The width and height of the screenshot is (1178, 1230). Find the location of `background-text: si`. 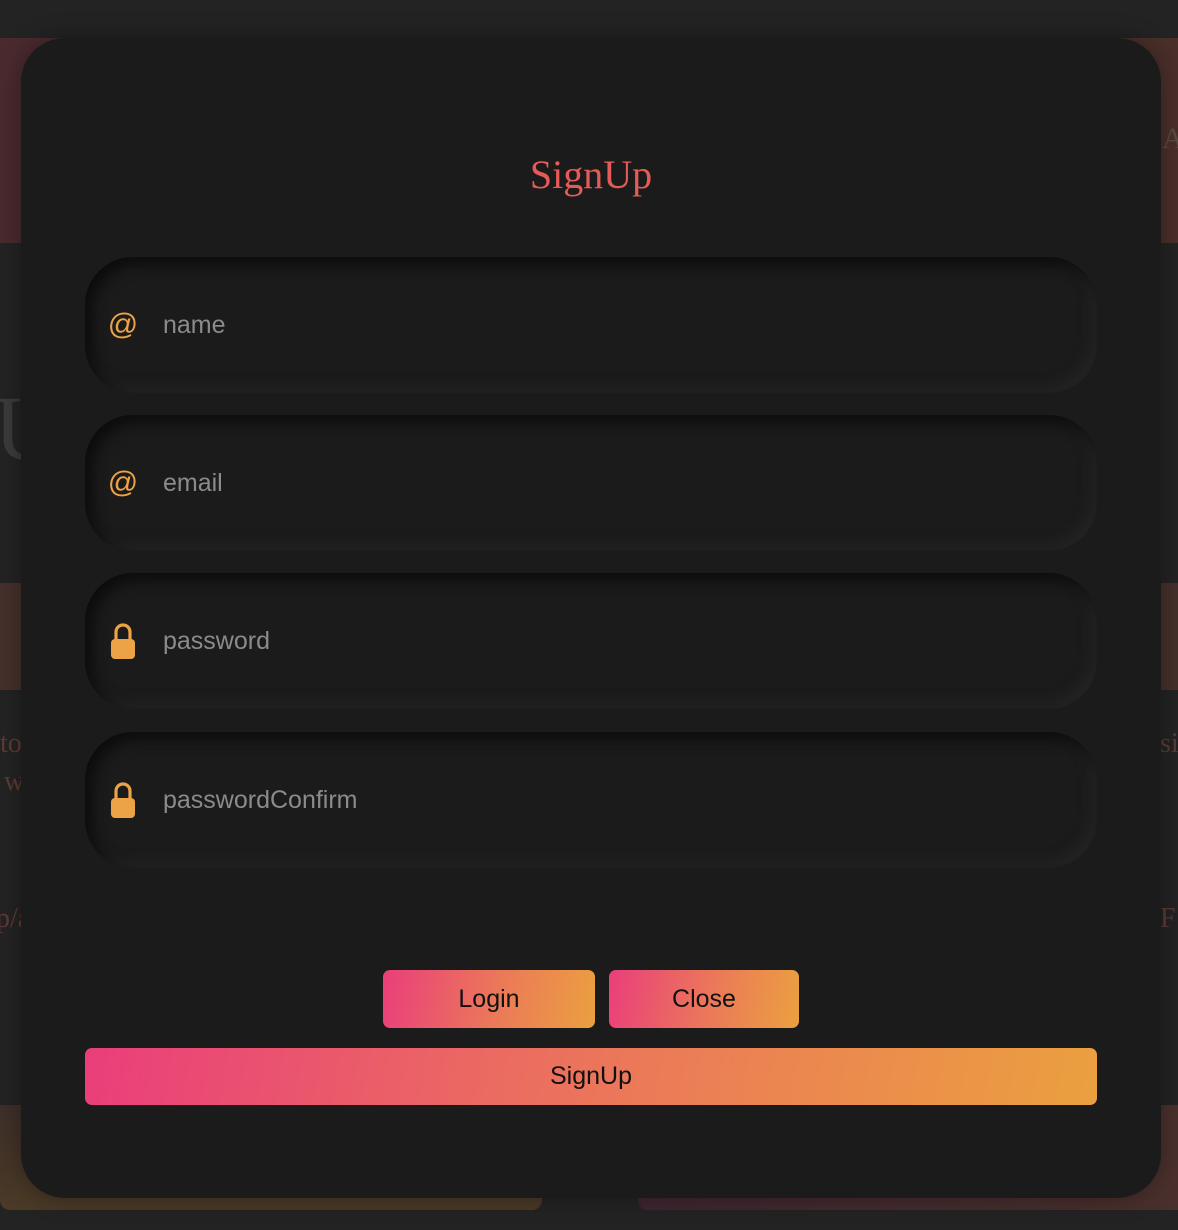

background-text: si is located at coordinates (1169, 743).